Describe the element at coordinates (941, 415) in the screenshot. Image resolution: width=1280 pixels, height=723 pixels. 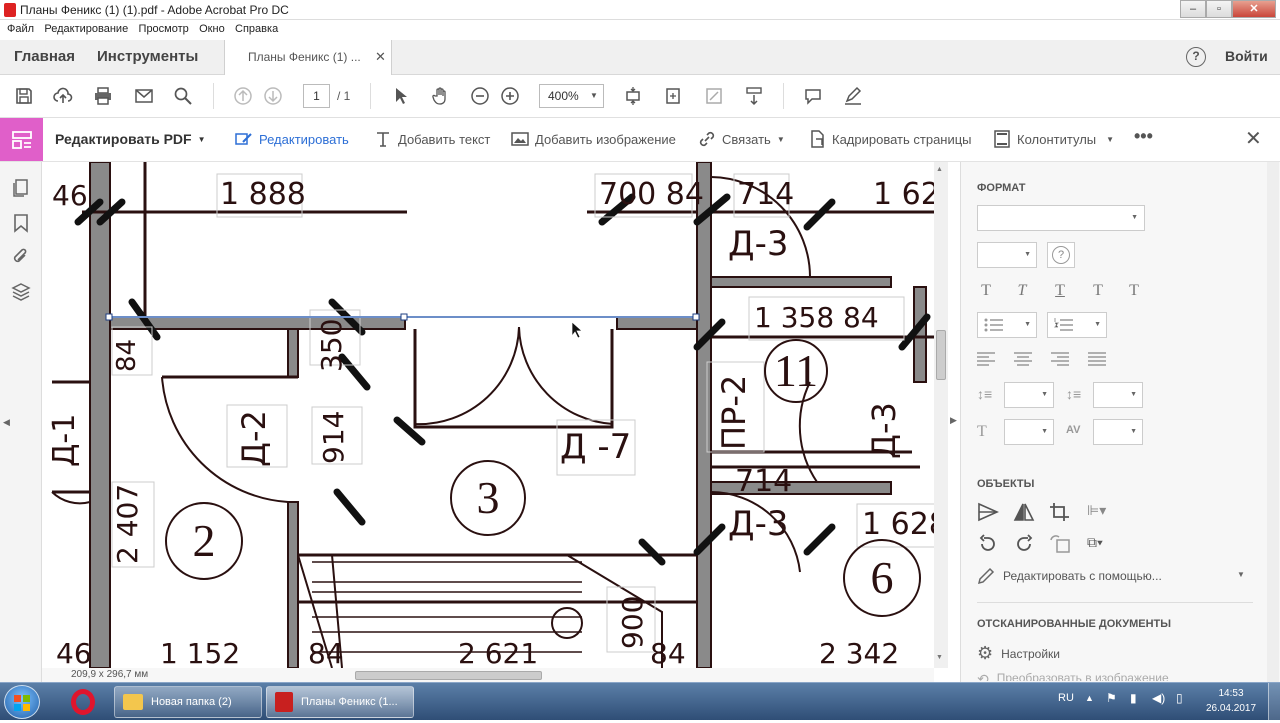
I see `vertical-scrollbar: ▲ ▼` at that location.